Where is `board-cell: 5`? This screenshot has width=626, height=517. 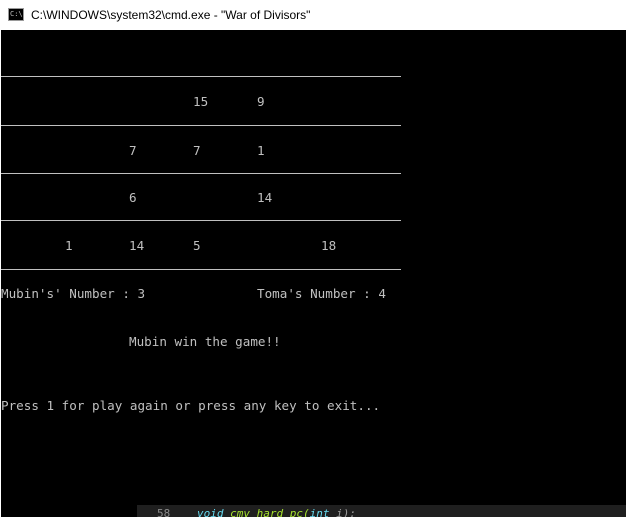
board-cell: 5 is located at coordinates (197, 245).